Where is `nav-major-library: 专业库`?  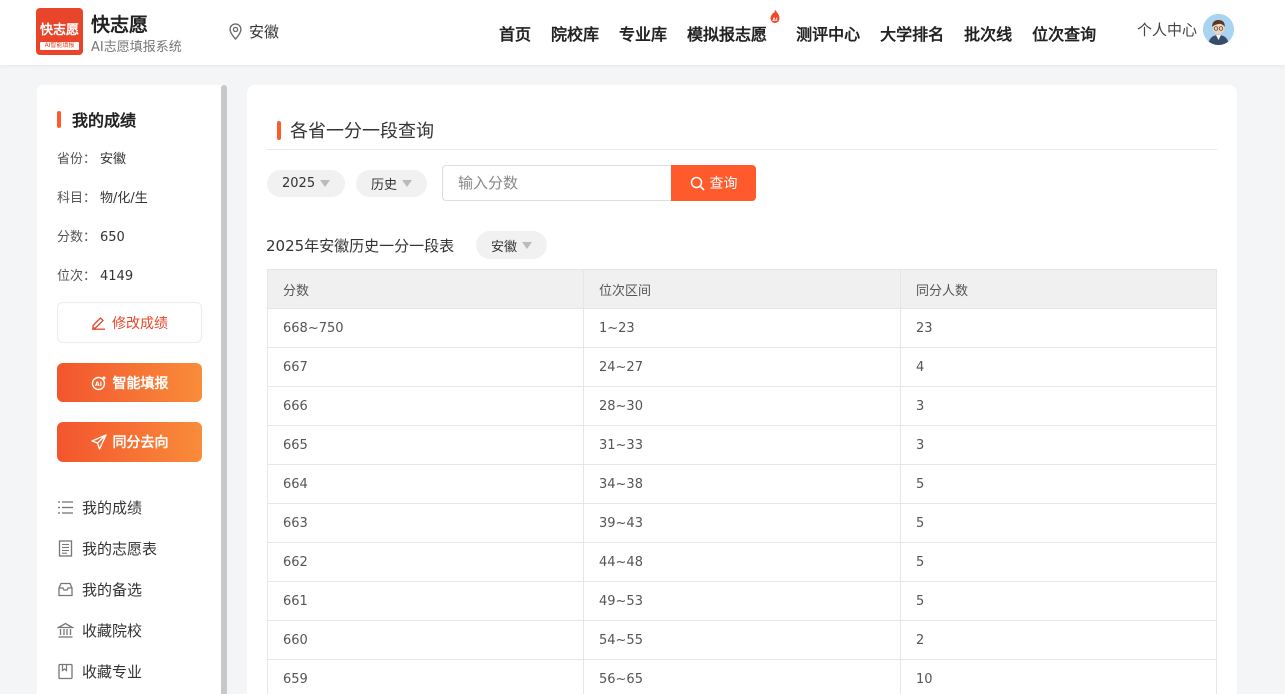
nav-major-library: 专业库 is located at coordinates (643, 33).